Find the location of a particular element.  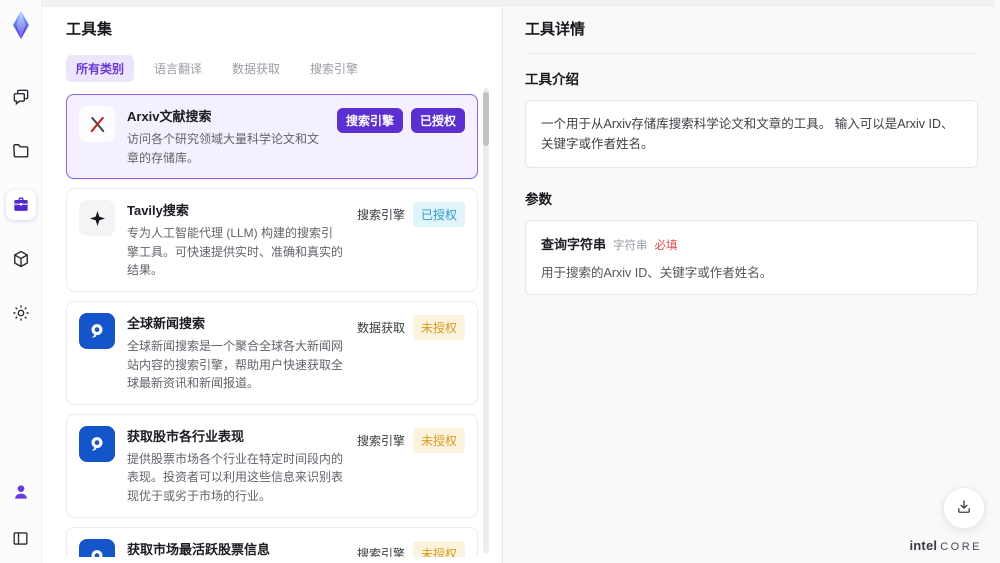

category-tabs: 所有类别 语言翻译 数据获取 搜索引擎 is located at coordinates (284, 68).